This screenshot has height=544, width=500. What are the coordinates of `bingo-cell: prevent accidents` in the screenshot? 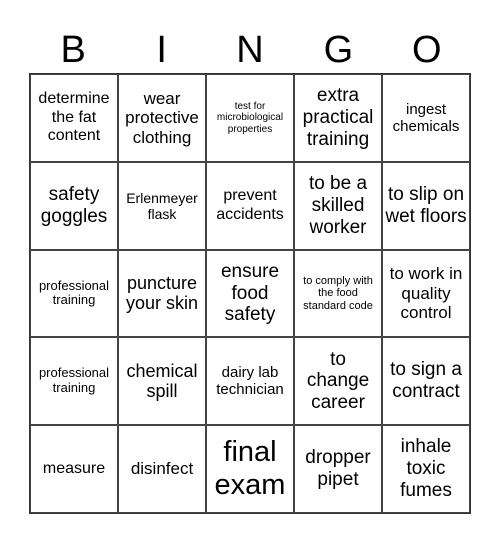 It's located at (250, 205).